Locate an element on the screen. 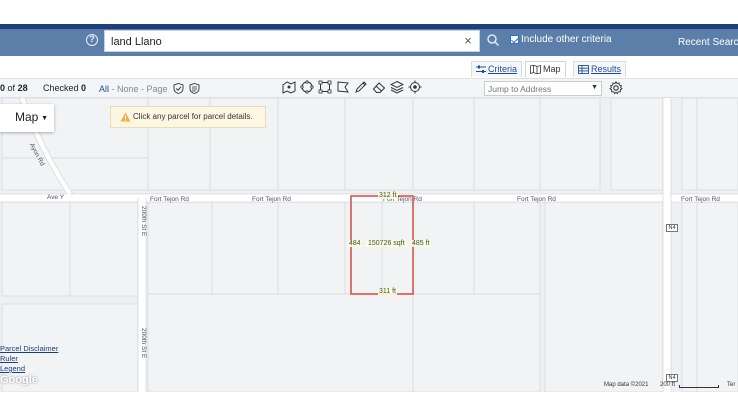 The height and width of the screenshot is (416, 738). caret-down-icon: ▼ is located at coordinates (44, 118).